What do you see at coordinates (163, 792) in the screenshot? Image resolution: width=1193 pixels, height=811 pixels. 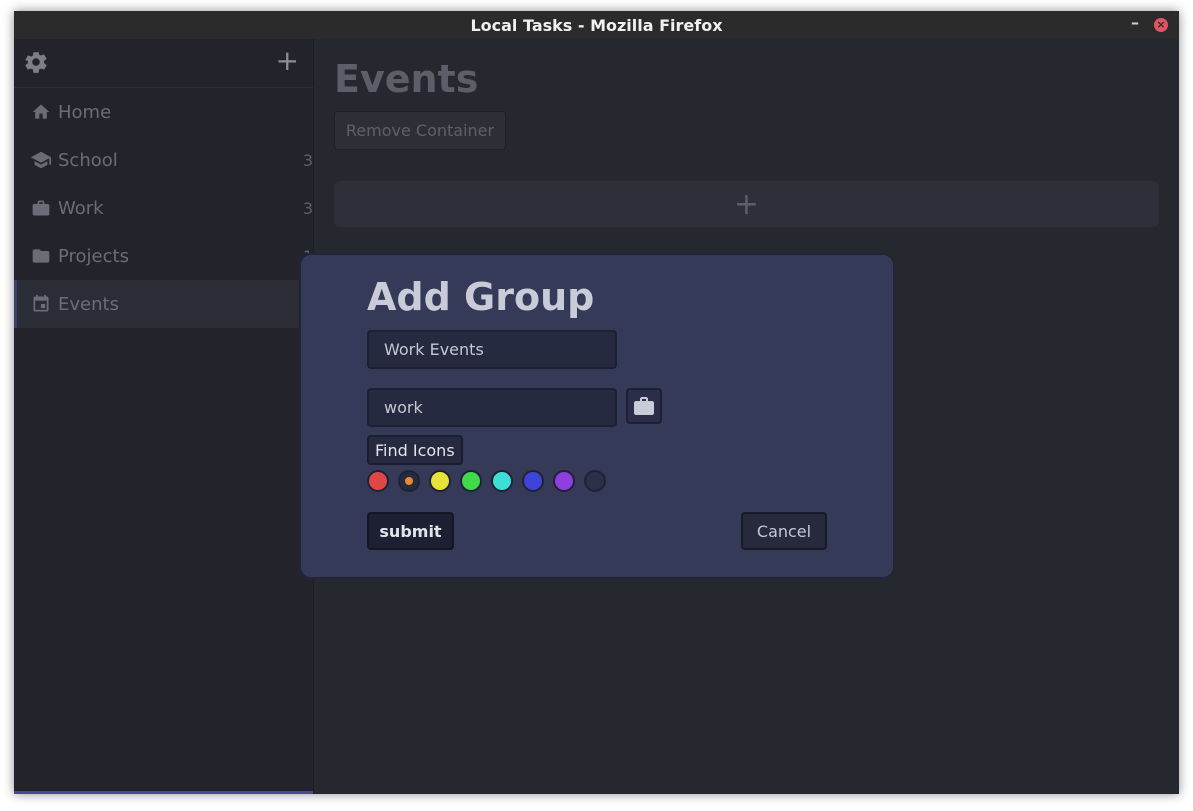 I see `sidebar-bottom-bar` at bounding box center [163, 792].